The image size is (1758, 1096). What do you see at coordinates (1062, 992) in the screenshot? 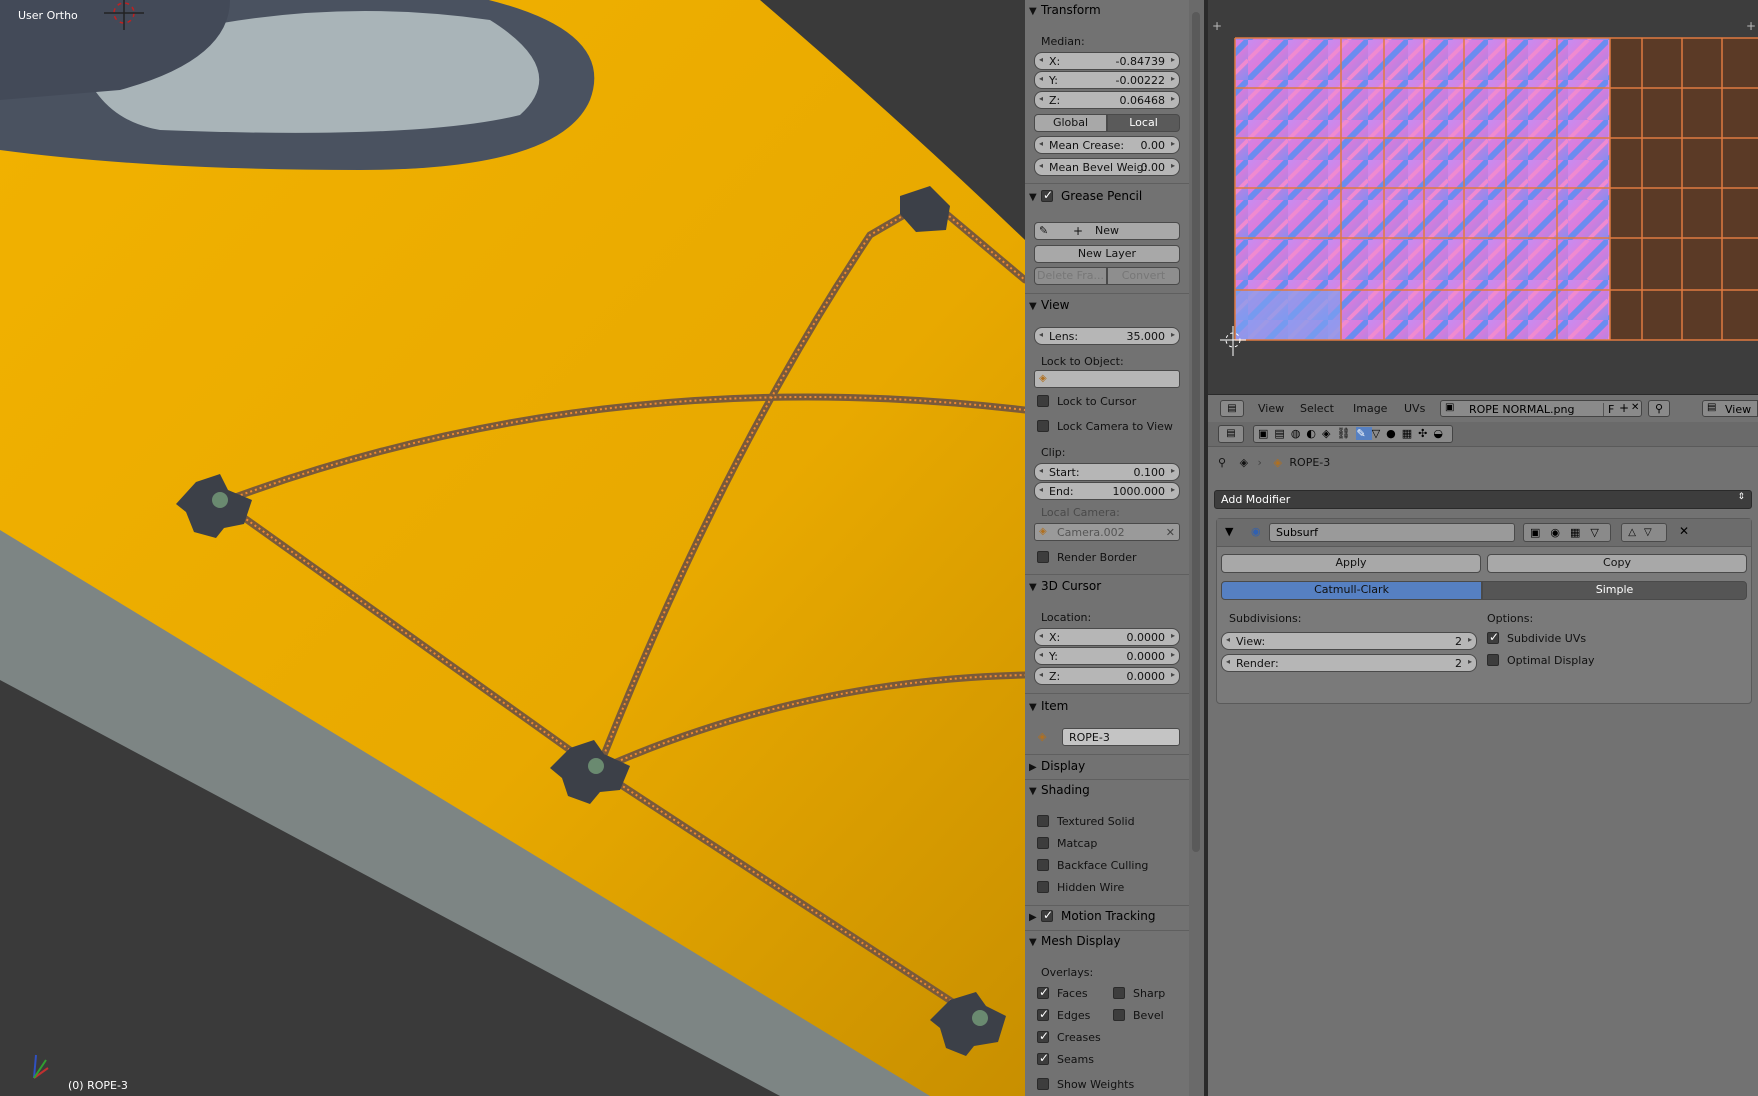
I see `faces-checkbox: Faces` at bounding box center [1062, 992].